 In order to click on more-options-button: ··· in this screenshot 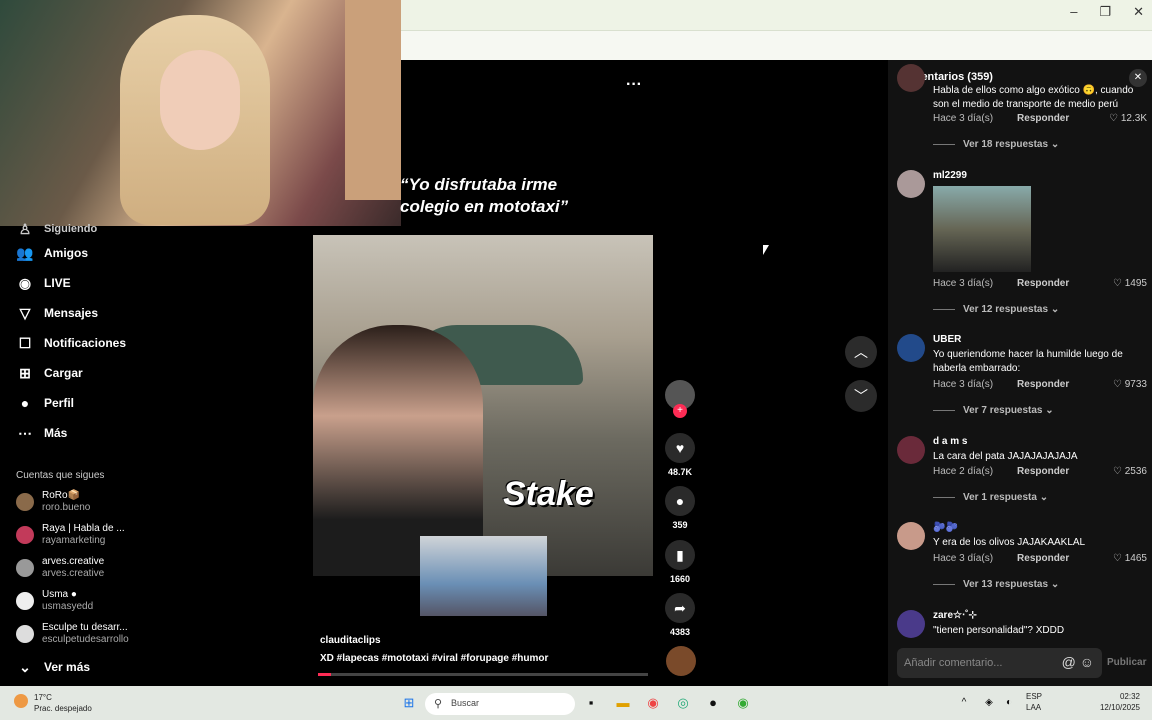, I will do `click(634, 85)`.